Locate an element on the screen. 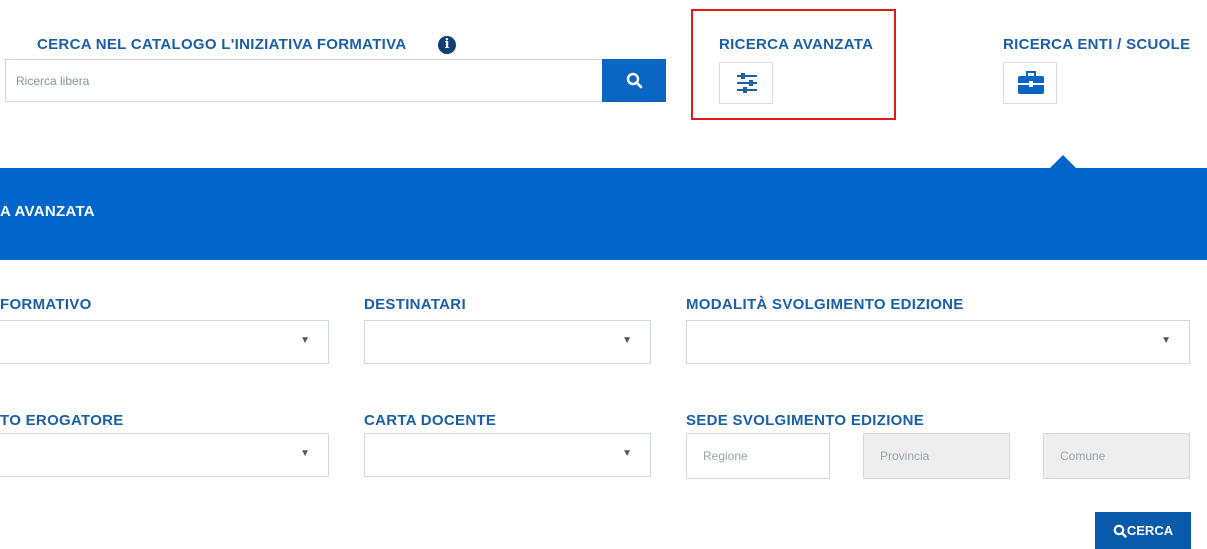 The height and width of the screenshot is (549, 1207). sliders-icon is located at coordinates (747, 83).